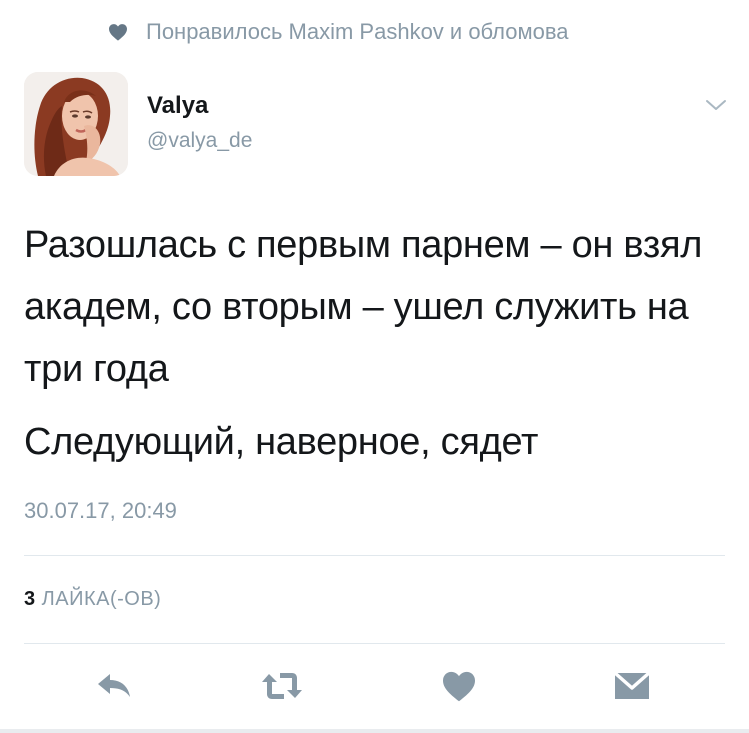 The width and height of the screenshot is (749, 733). I want to click on tweet-timestamp: 30.07.17, 20:49, so click(100, 511).